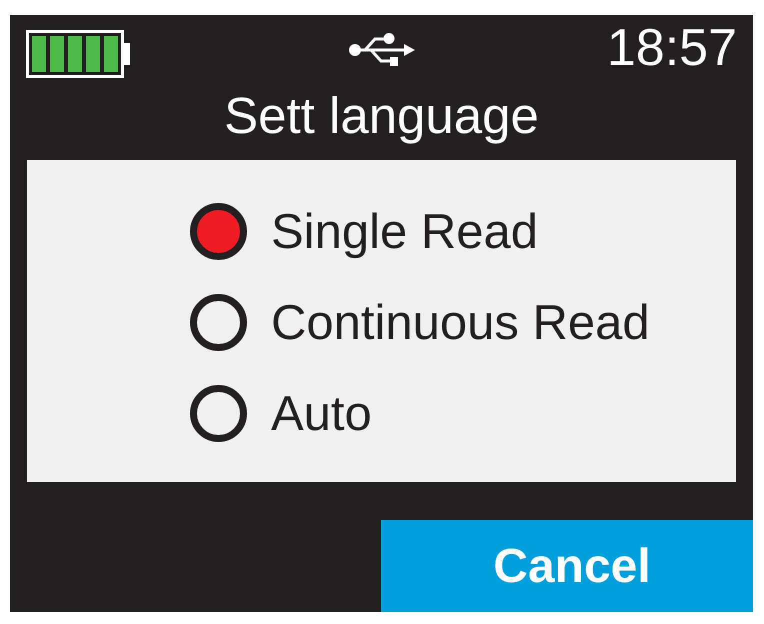 The width and height of the screenshot is (764, 624). Describe the element at coordinates (671, 48) in the screenshot. I see `clock-time: 18:57` at that location.